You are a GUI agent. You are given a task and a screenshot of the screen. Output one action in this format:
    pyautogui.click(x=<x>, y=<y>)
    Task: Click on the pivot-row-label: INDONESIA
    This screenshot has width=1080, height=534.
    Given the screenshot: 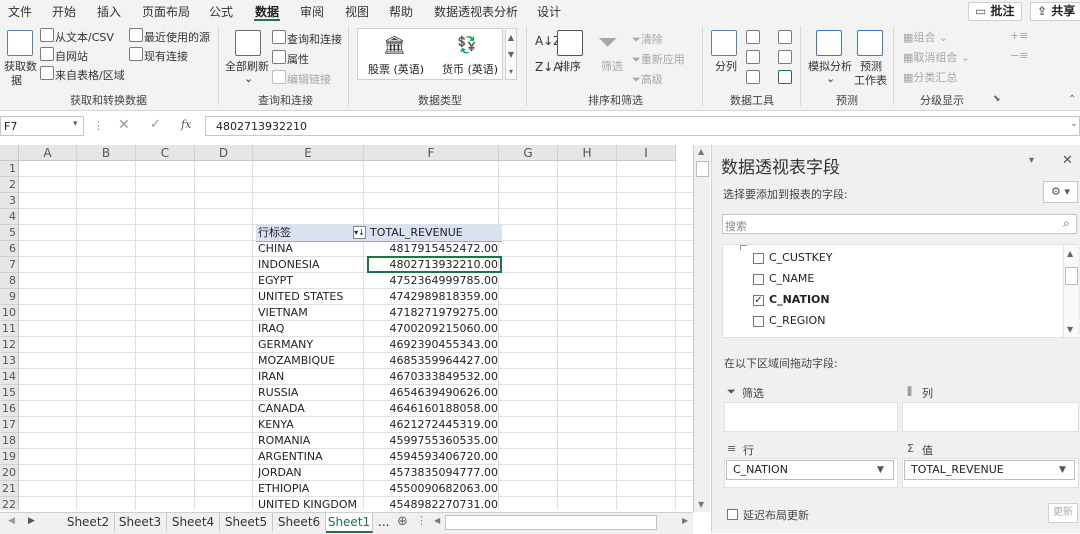 What is the action you would take?
    pyautogui.click(x=312, y=265)
    